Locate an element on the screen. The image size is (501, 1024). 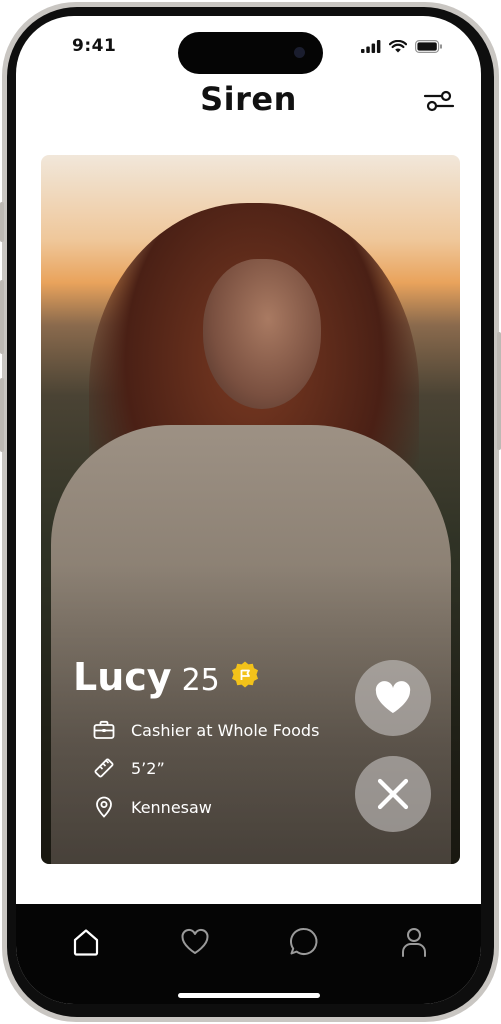
wifi-icon is located at coordinates (398, 46).